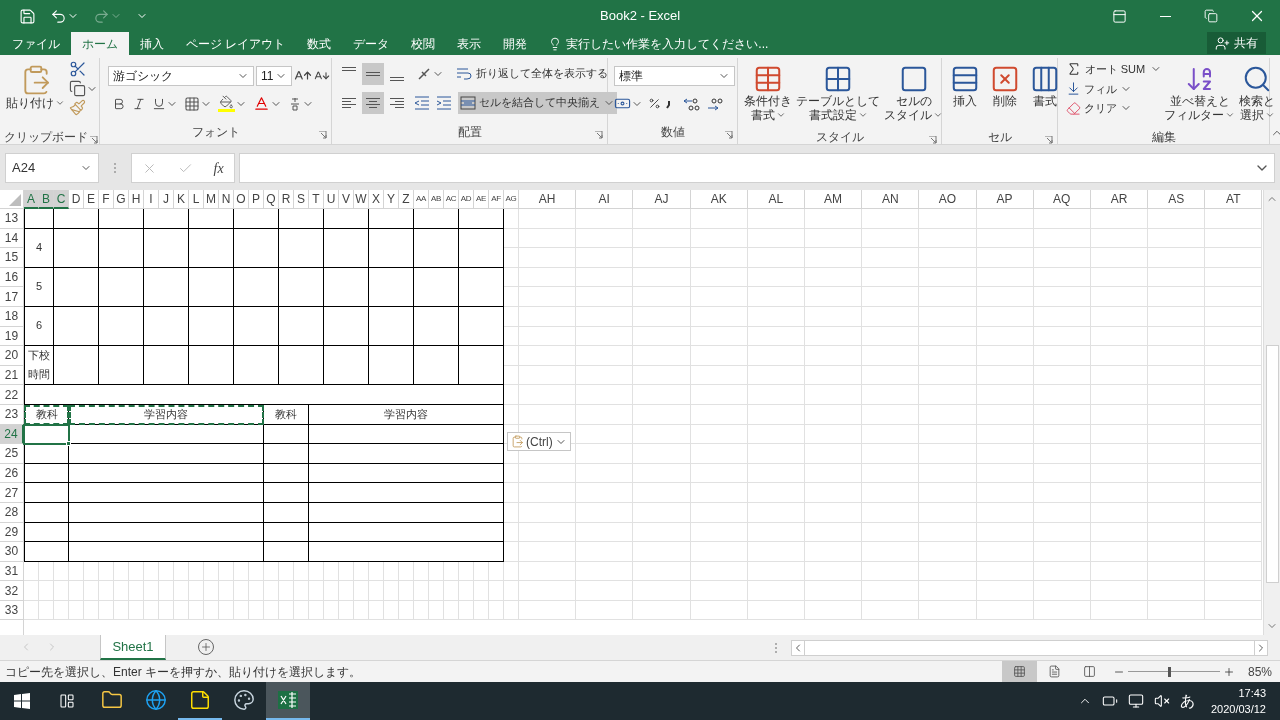 The width and height of the screenshot is (1280, 720). What do you see at coordinates (12, 610) in the screenshot?
I see `row-header: 33` at bounding box center [12, 610].